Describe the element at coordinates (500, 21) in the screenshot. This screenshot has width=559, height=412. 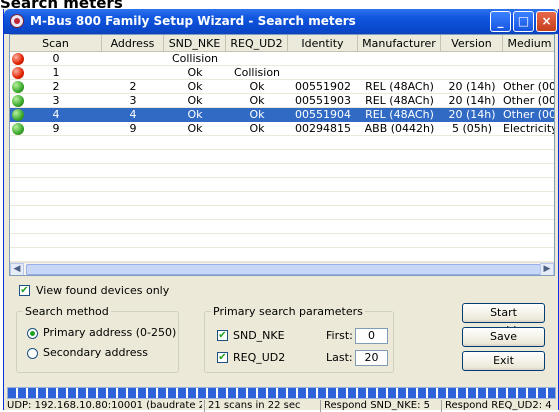
I see `minimize-icon: _` at that location.